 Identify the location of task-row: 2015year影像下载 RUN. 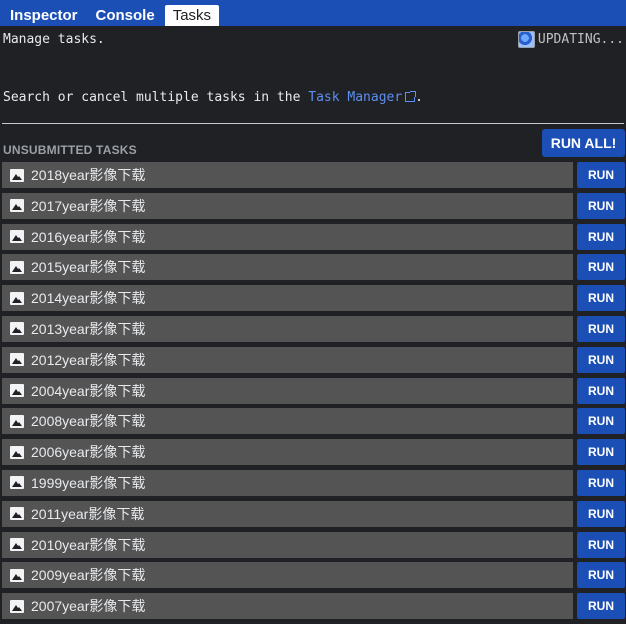
(313, 267).